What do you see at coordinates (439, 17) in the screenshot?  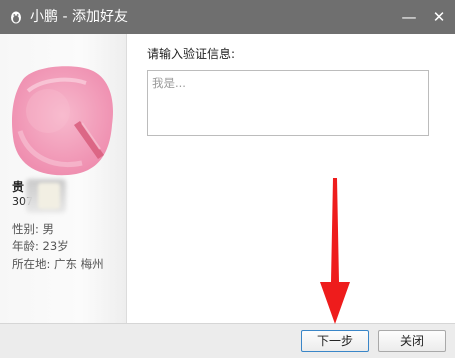 I see `close-window-button: ✕` at bounding box center [439, 17].